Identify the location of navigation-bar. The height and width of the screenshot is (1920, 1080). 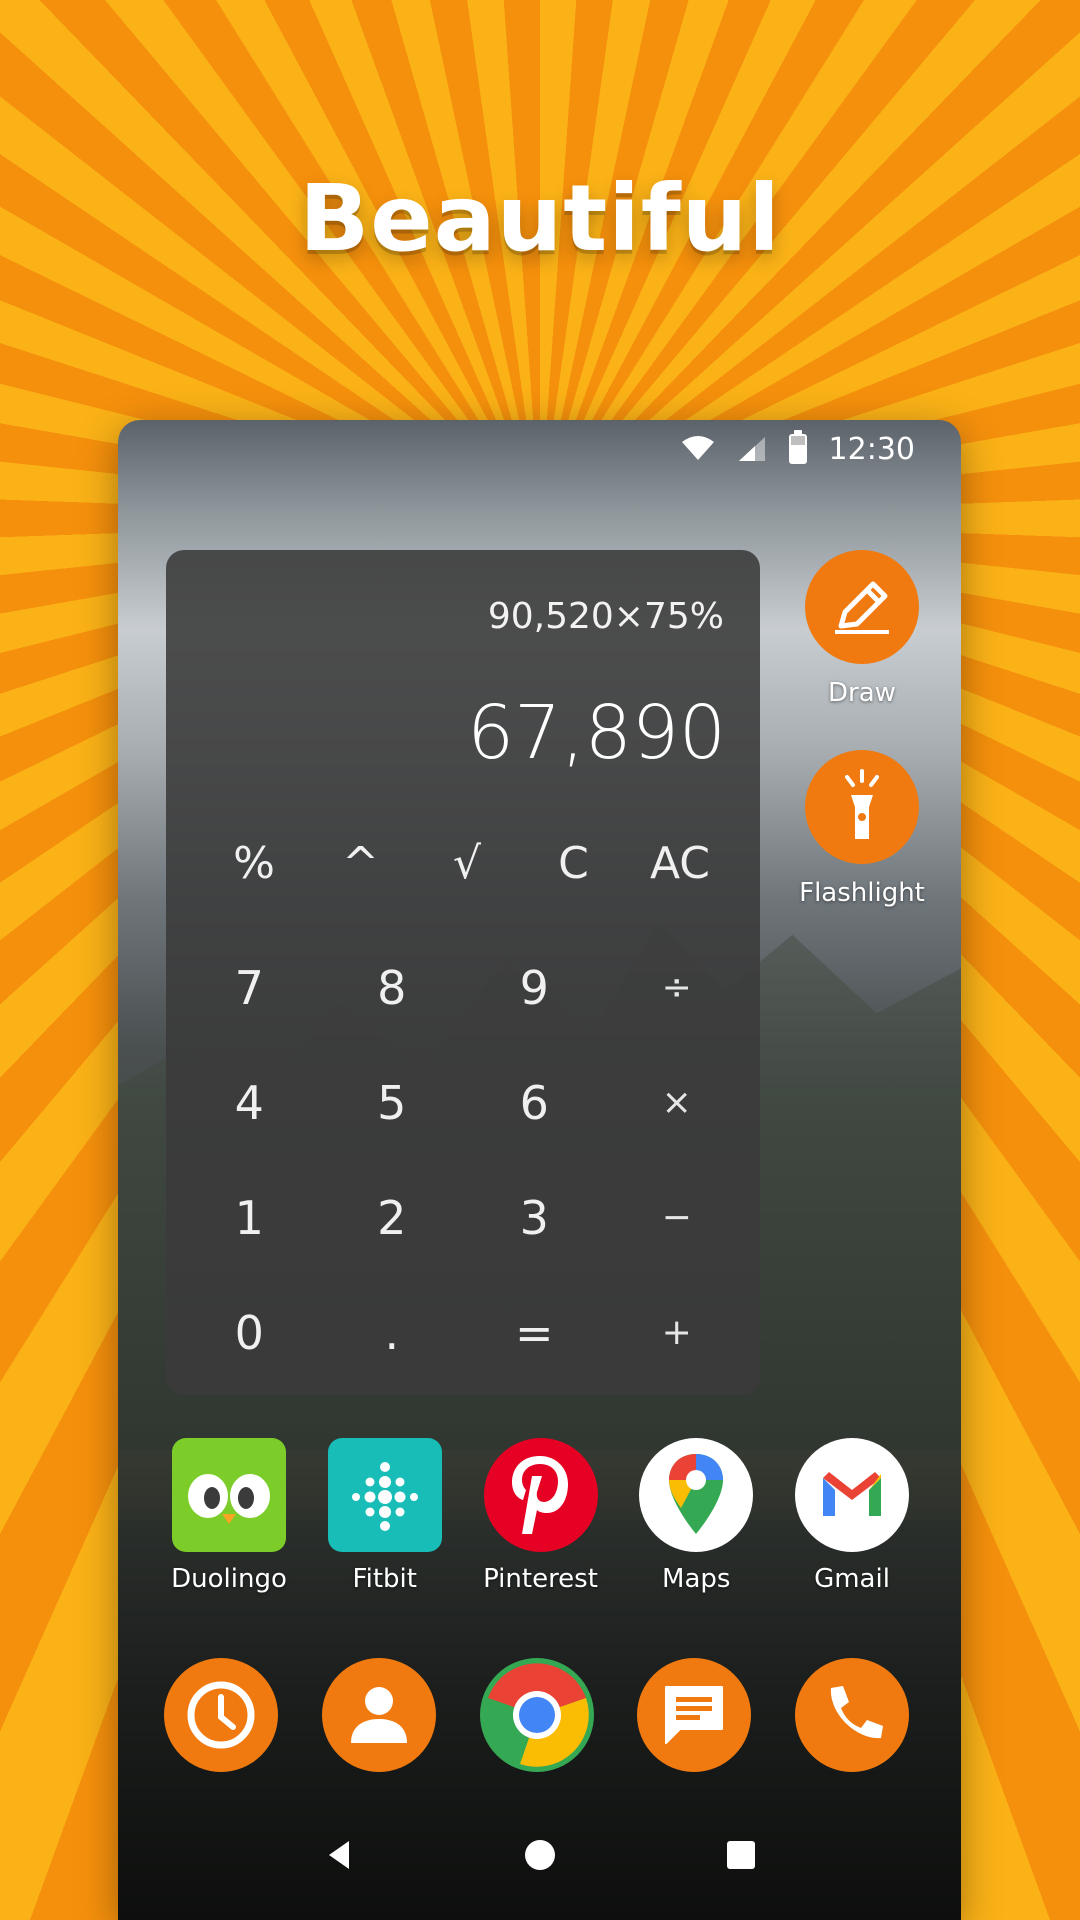
(539, 1855).